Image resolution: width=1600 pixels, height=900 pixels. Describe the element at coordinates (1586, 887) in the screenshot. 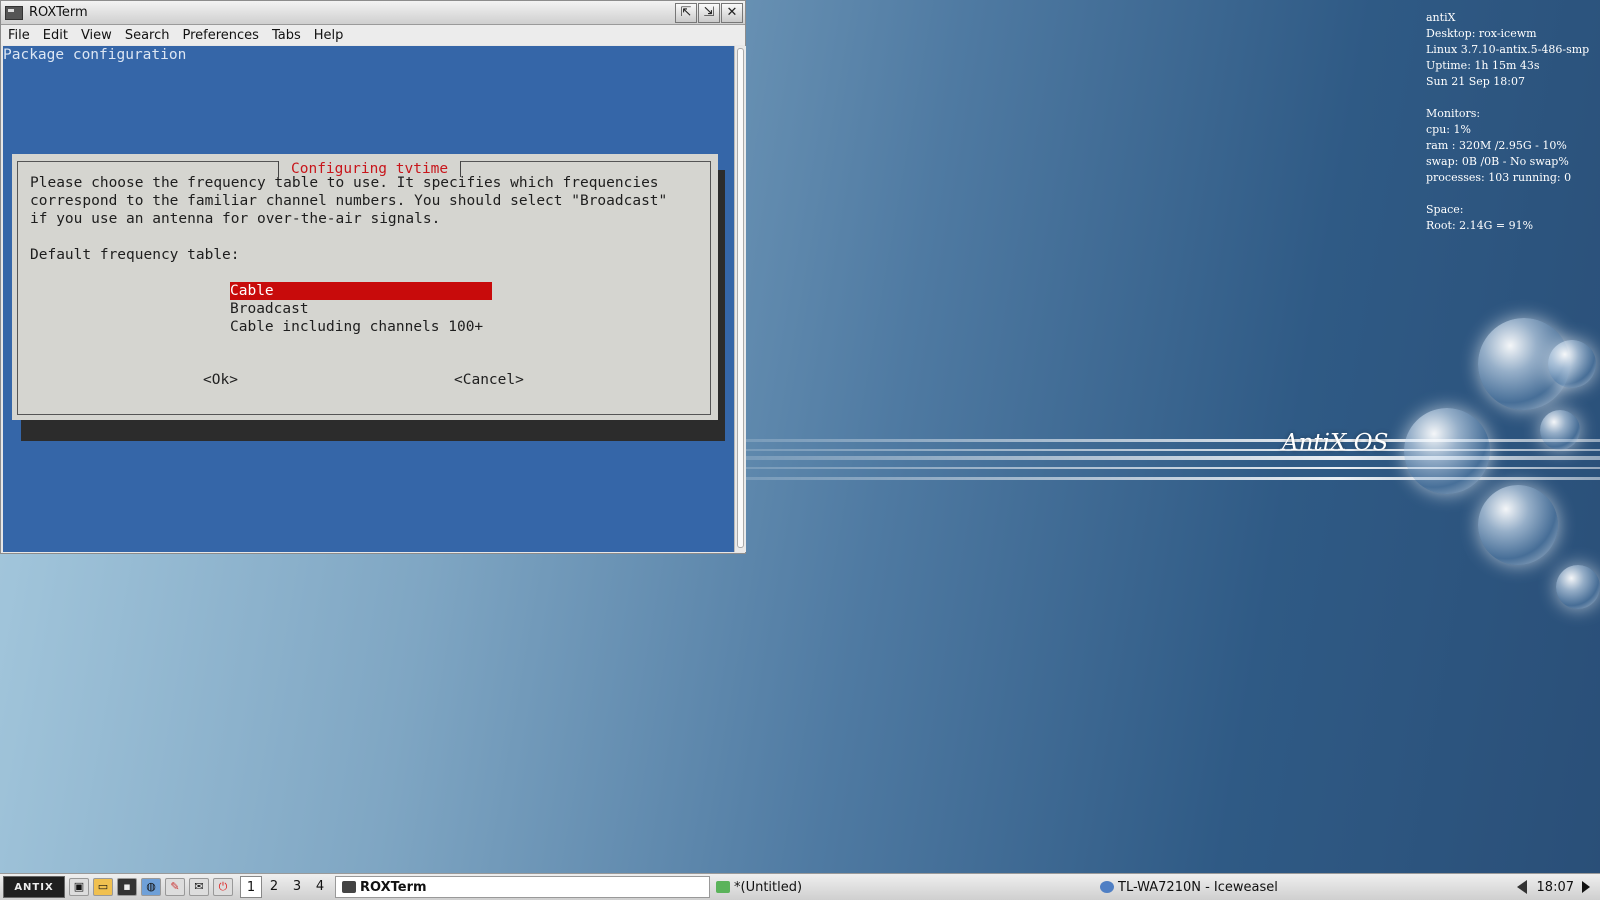

I see `tray-expand-icon` at that location.